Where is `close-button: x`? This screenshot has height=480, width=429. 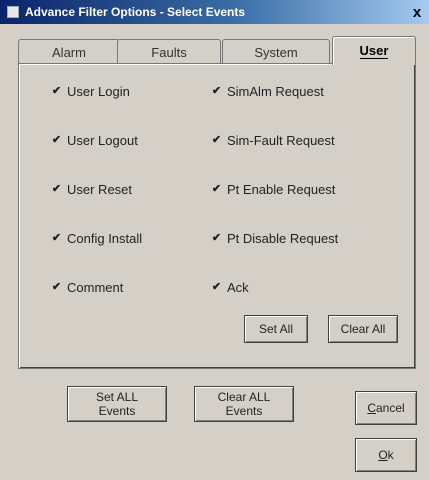 close-button: x is located at coordinates (417, 12).